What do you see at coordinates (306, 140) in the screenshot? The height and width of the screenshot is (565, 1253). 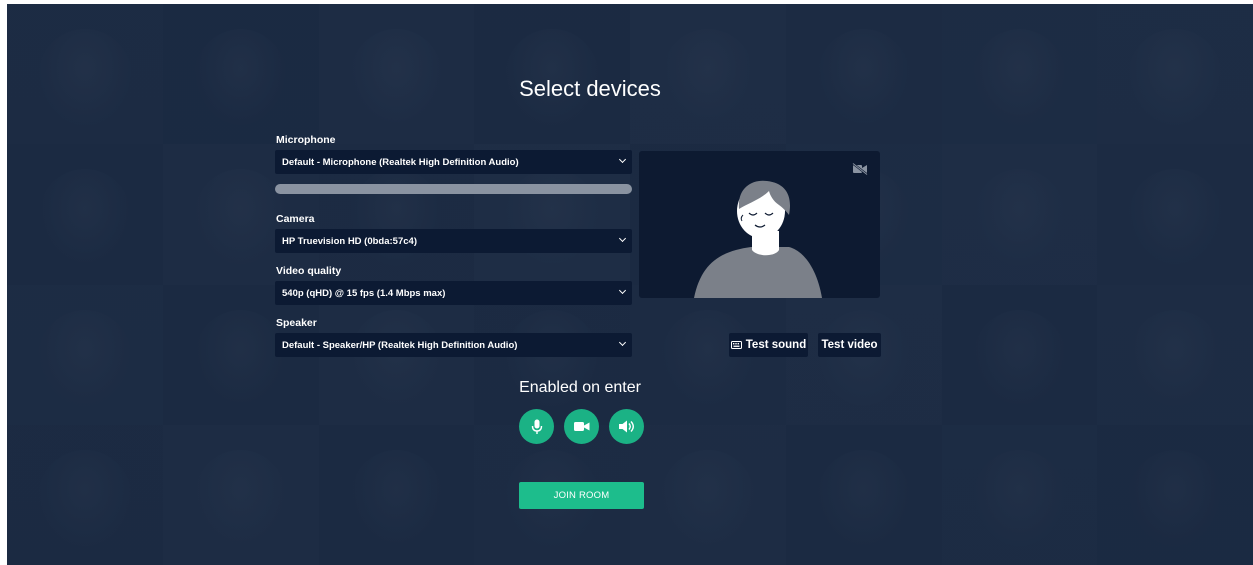 I see `microphone-label: Microphone` at bounding box center [306, 140].